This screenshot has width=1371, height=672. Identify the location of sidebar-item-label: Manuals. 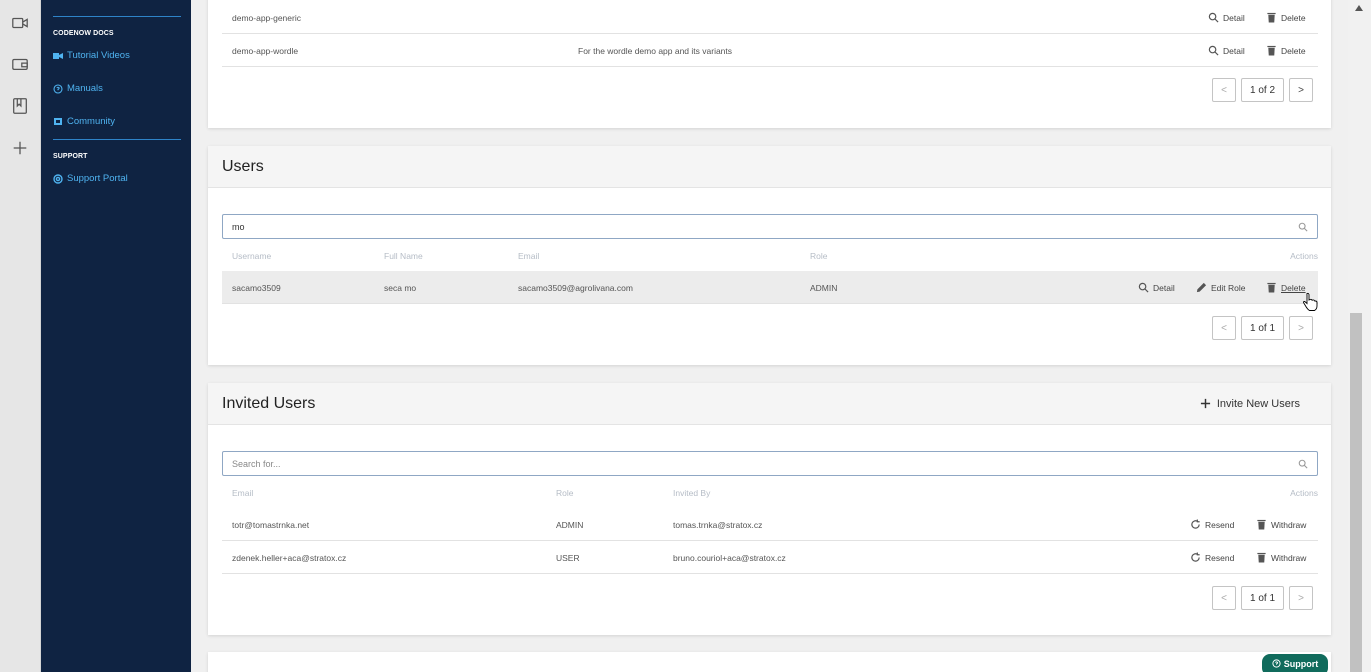
(85, 88).